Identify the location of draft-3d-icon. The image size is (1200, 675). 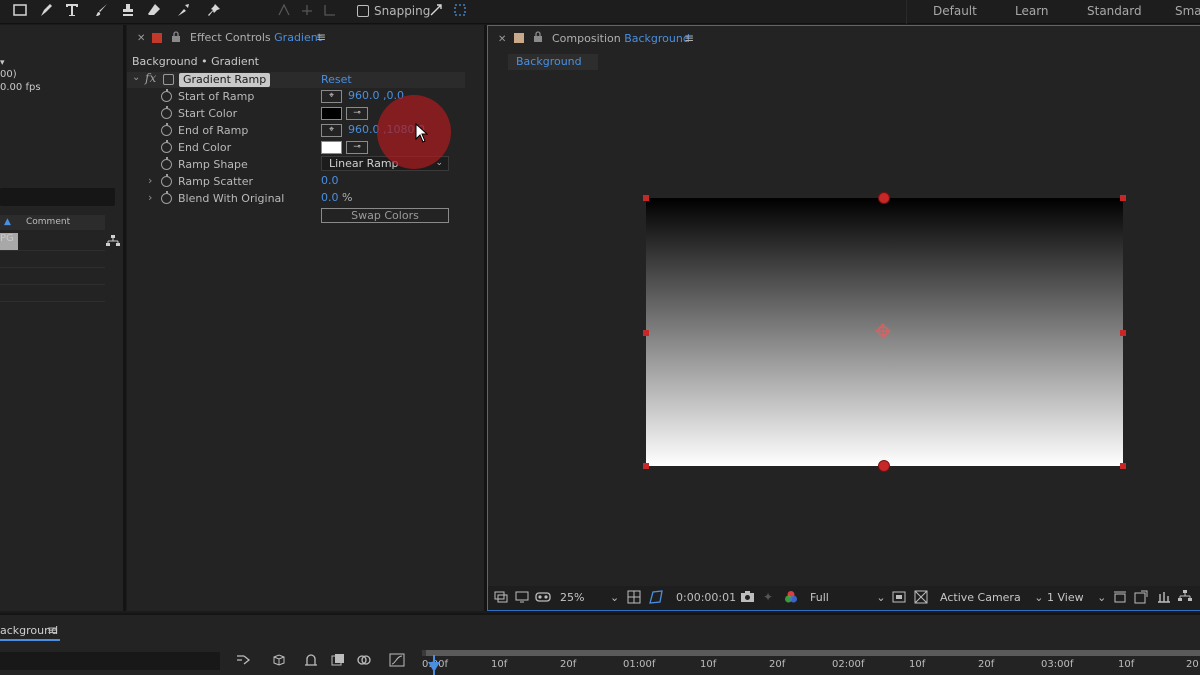
(278, 662).